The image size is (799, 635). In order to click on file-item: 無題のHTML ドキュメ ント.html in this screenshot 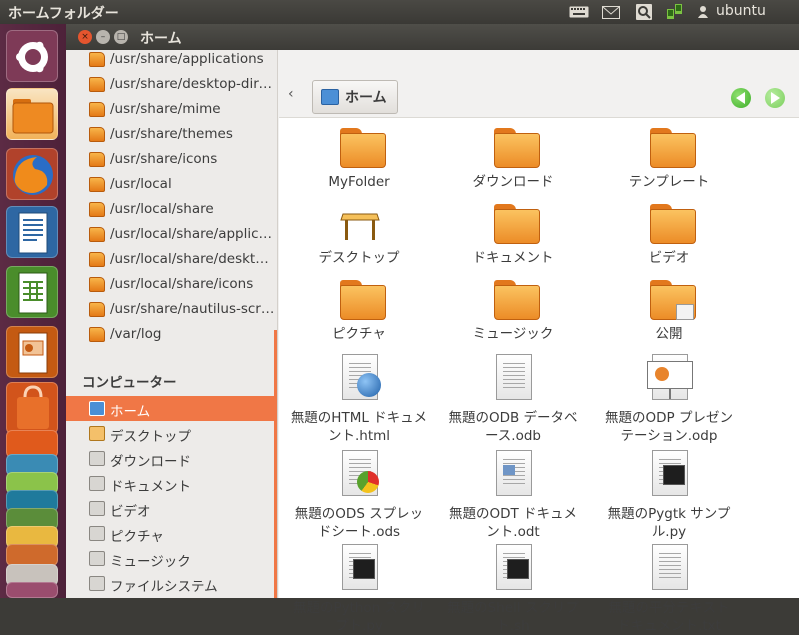, I will do `click(359, 398)`.